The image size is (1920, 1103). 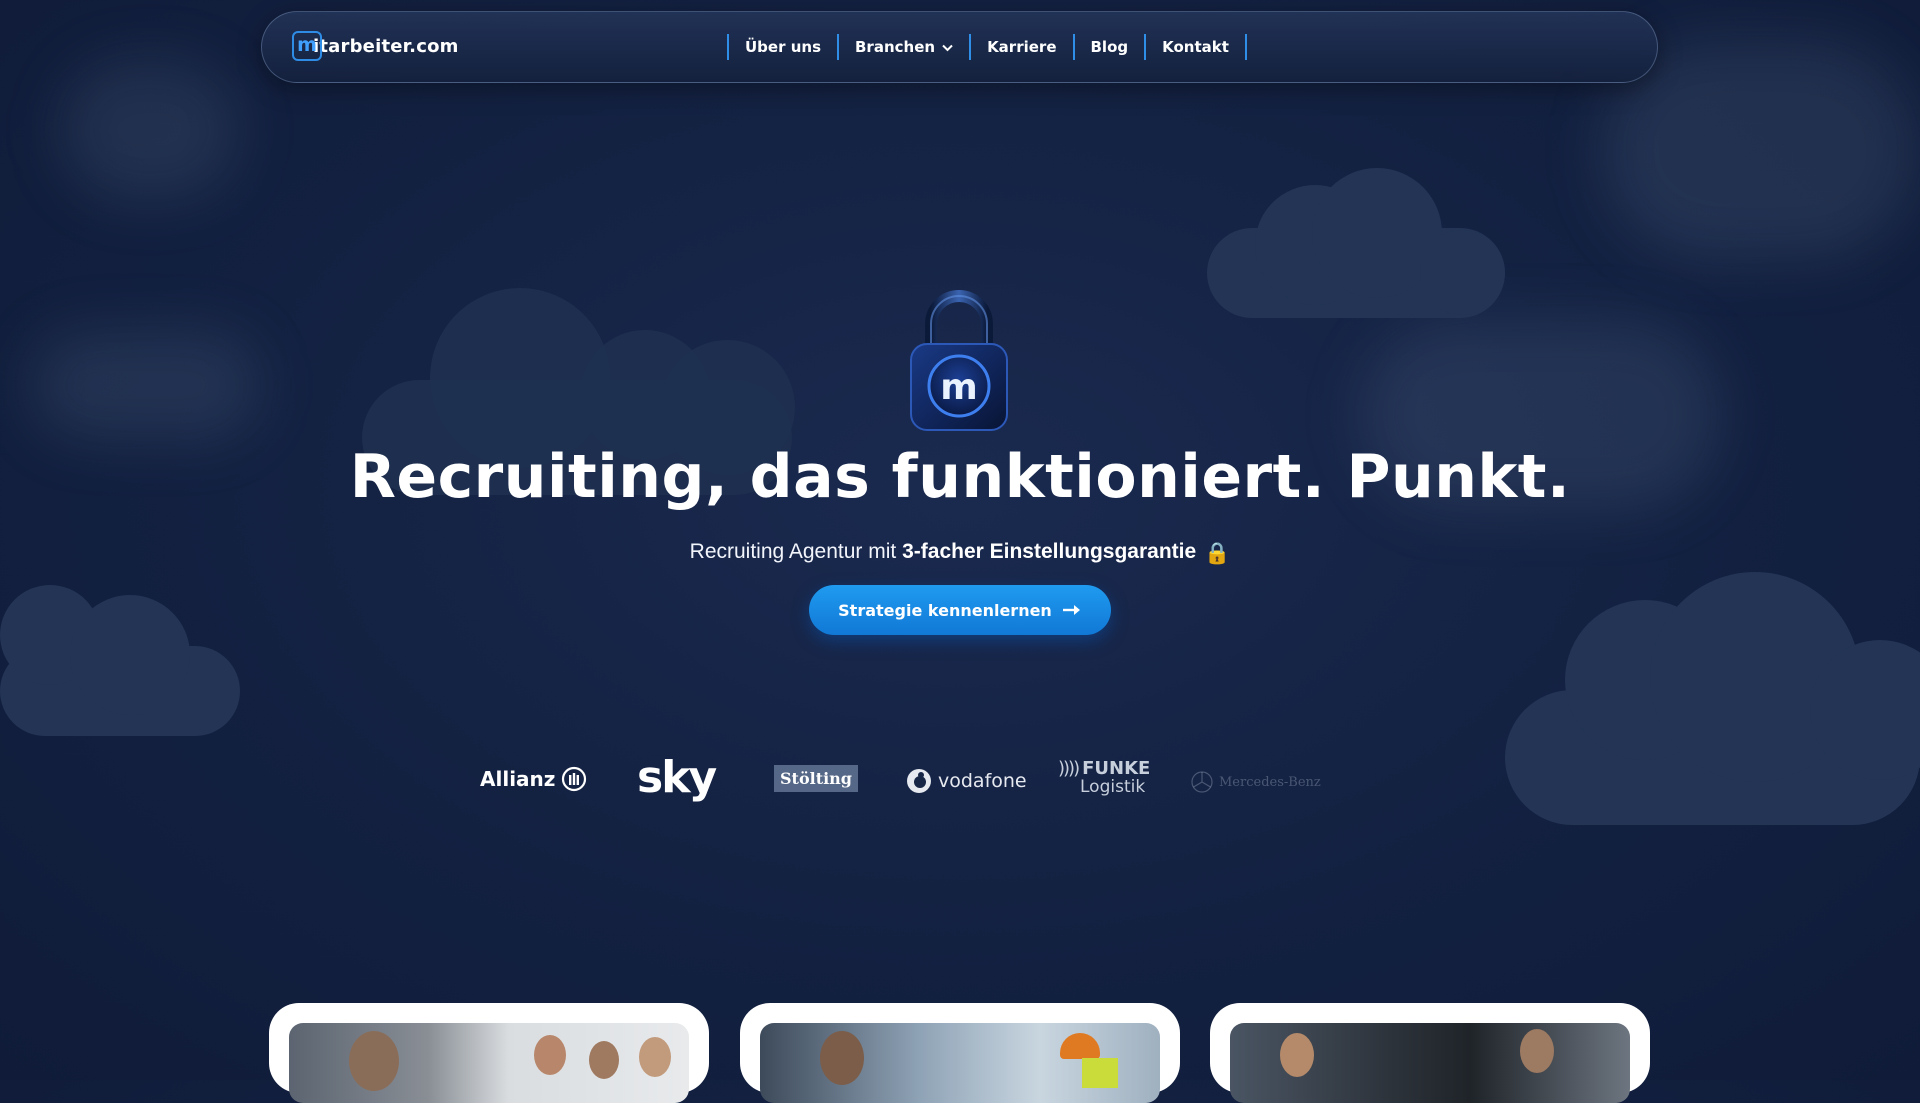 What do you see at coordinates (574, 779) in the screenshot?
I see `allianz-eagle-icon` at bounding box center [574, 779].